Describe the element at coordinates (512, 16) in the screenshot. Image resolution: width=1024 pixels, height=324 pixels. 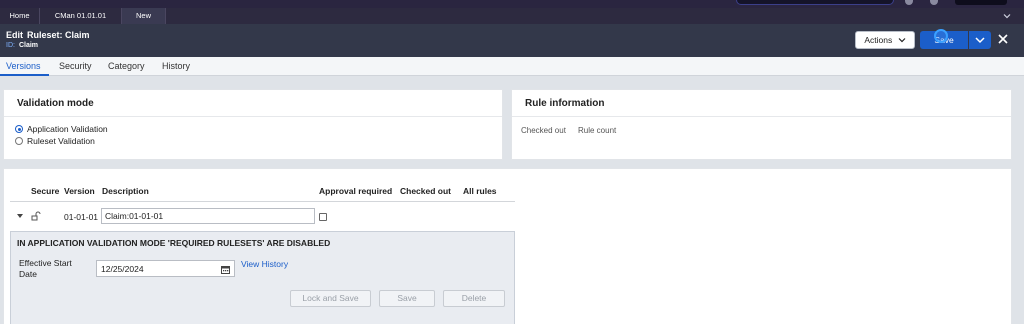
I see `document-tab-bar: Home CMan 01.01.01 New` at that location.